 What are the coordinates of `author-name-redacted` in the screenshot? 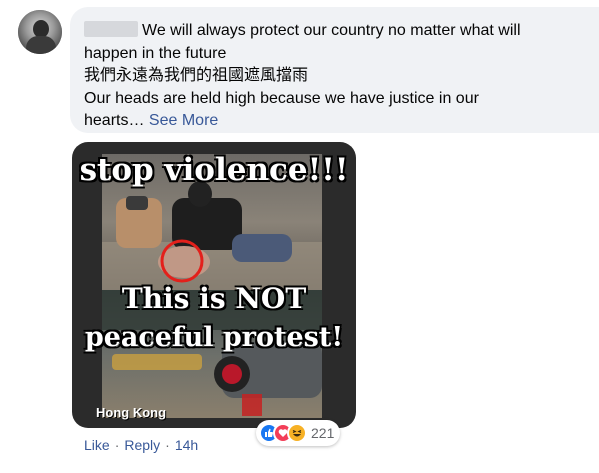 It's located at (111, 29).